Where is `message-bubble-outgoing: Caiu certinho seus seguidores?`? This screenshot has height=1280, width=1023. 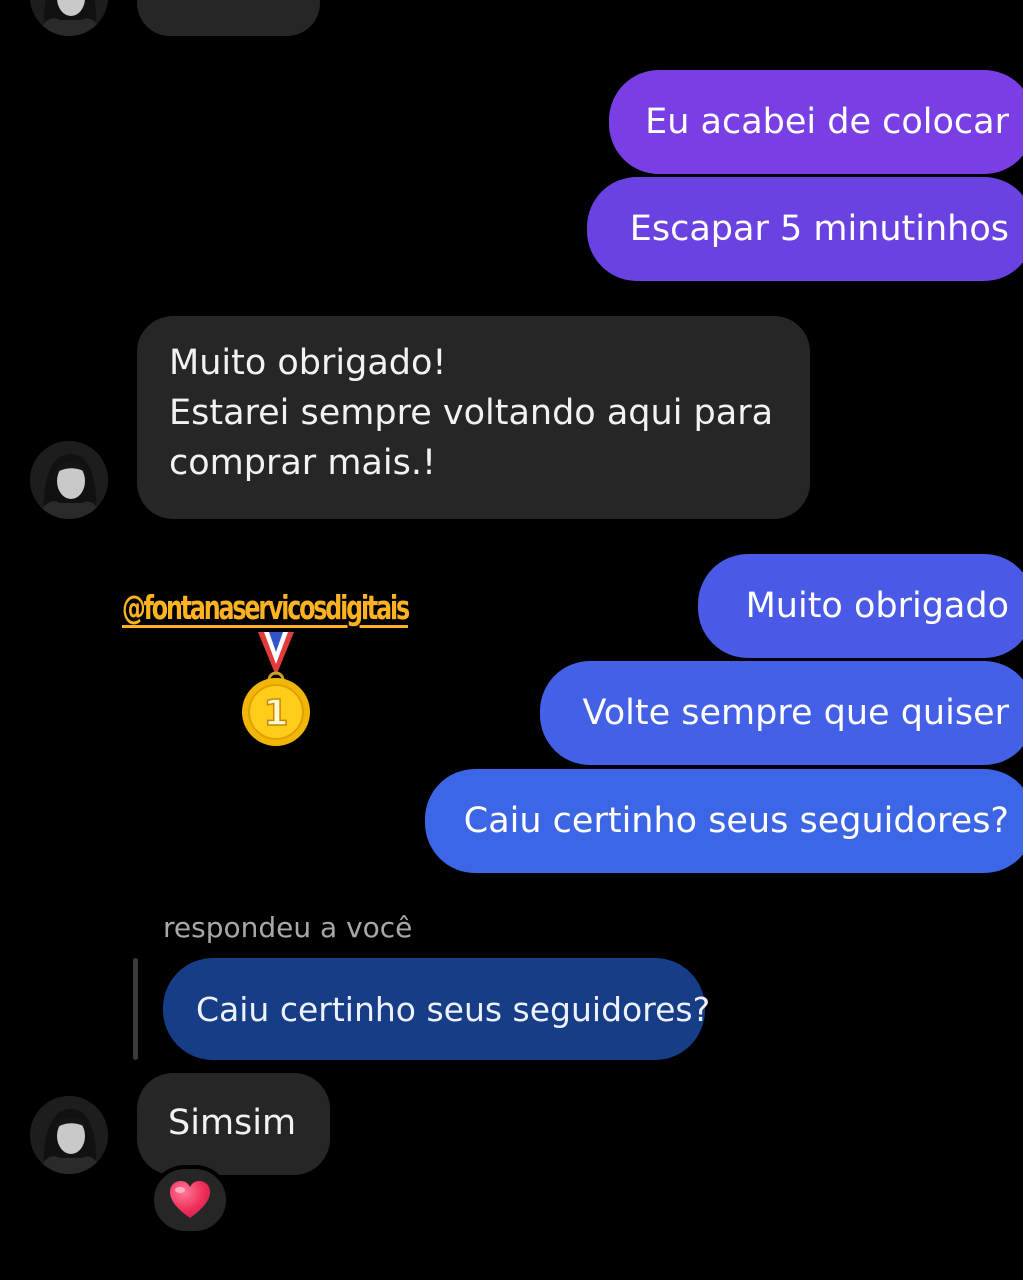 message-bubble-outgoing: Caiu certinho seus seguidores? is located at coordinates (724, 821).